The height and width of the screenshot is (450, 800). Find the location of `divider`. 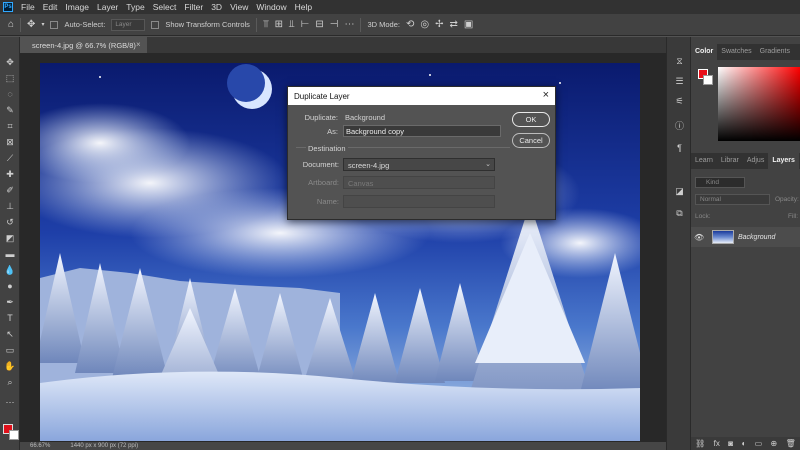

divider is located at coordinates (256, 24).